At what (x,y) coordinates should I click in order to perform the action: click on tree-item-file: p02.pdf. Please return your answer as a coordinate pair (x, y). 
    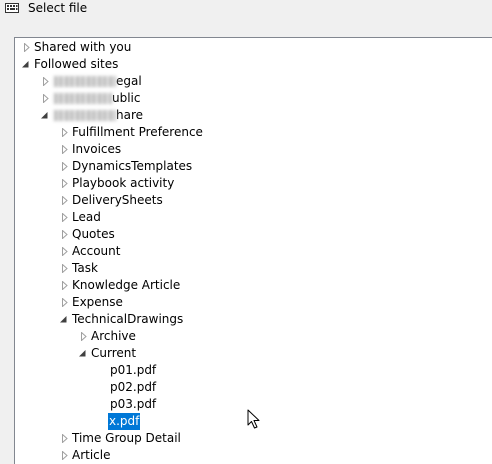
    Looking at the image, I should click on (250, 387).